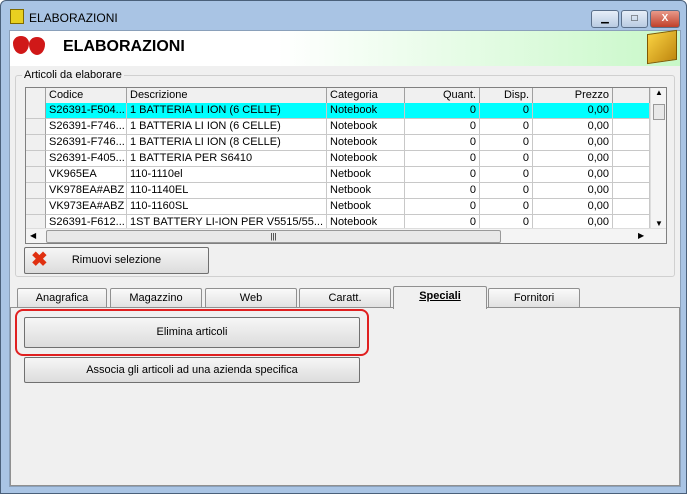 The width and height of the screenshot is (687, 494). I want to click on close-button: X, so click(665, 19).